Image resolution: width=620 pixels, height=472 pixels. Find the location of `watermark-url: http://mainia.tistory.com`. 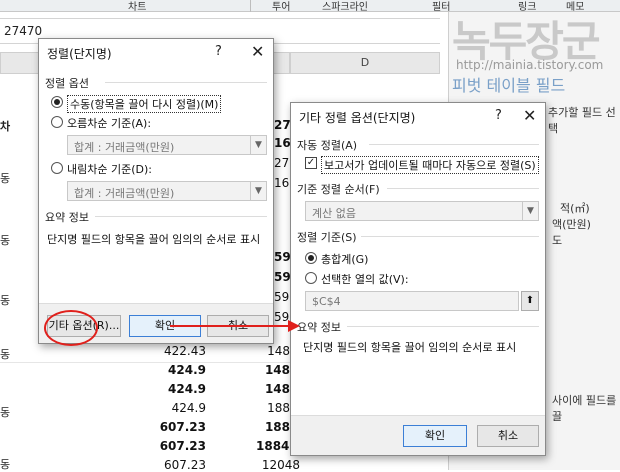

watermark-url: http://mainia.tistory.com is located at coordinates (530, 65).